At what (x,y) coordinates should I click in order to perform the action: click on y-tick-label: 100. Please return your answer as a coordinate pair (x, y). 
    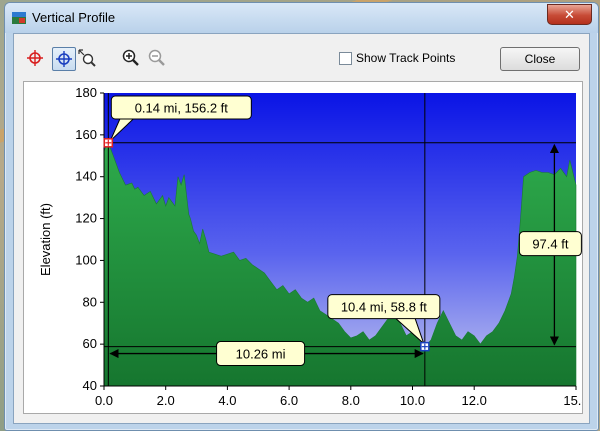
    Looking at the image, I should click on (86, 259).